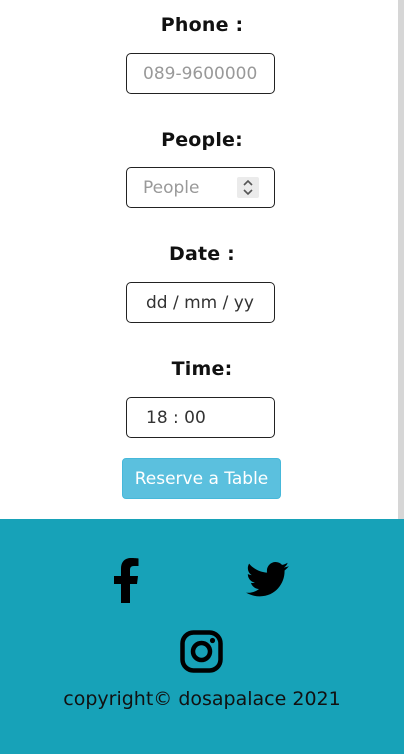  I want to click on number-spinner, so click(248, 187).